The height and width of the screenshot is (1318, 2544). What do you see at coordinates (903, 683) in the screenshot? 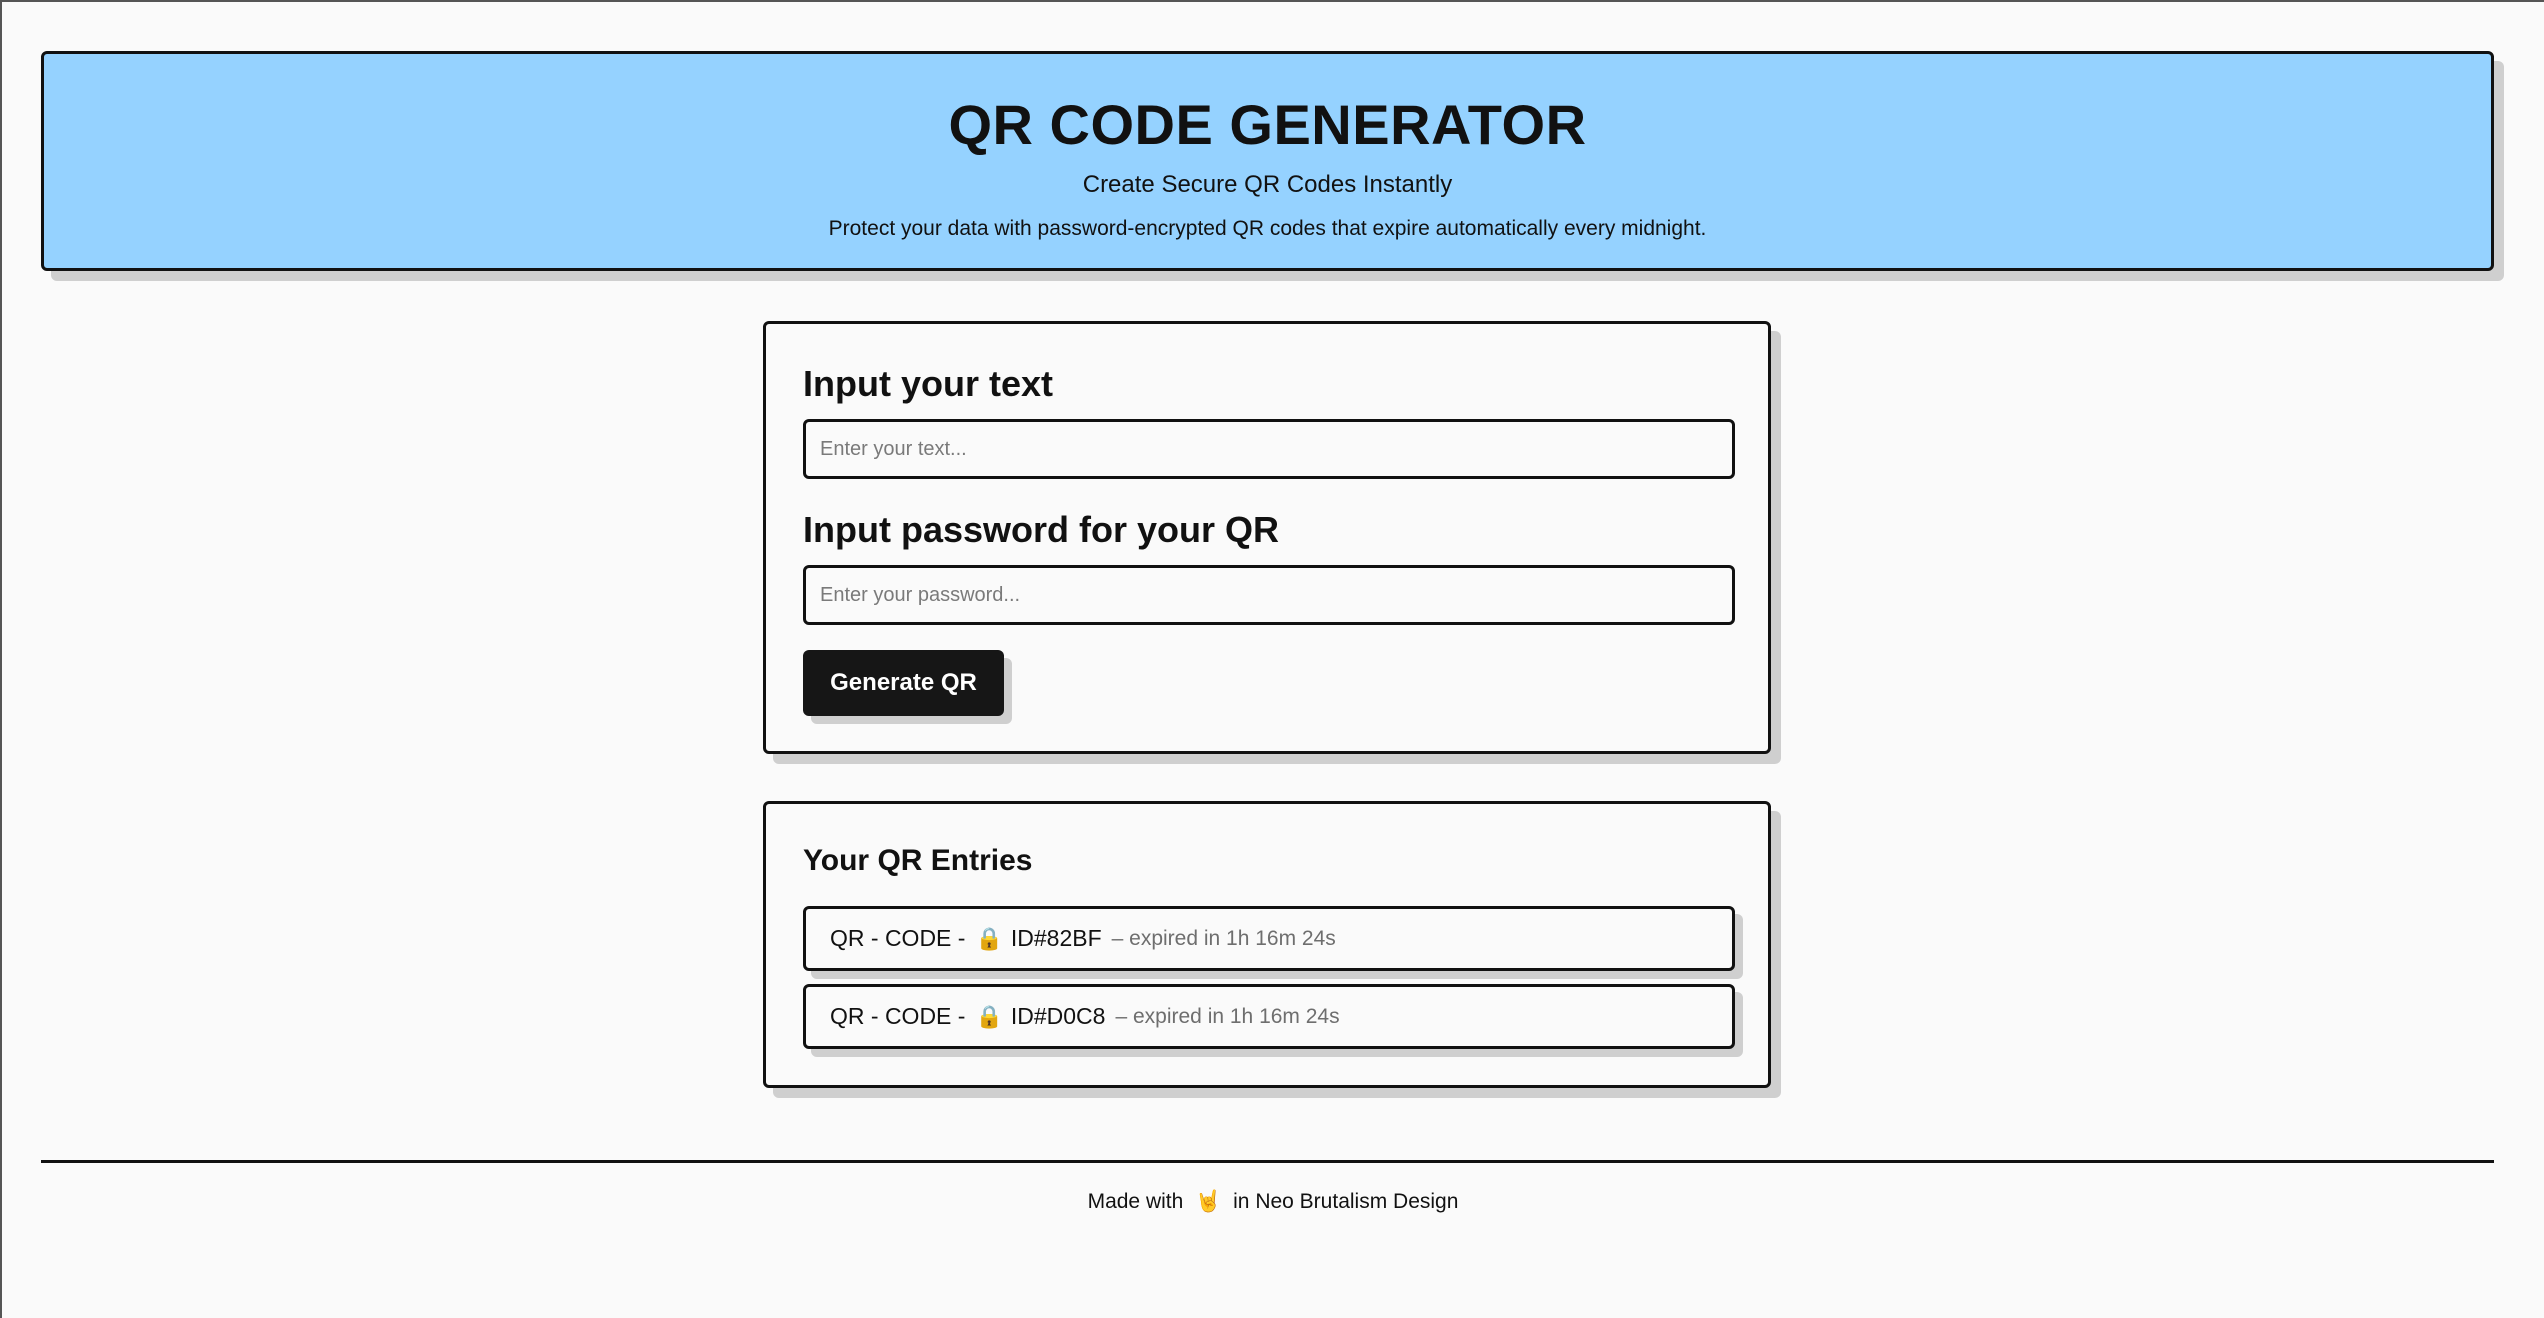
I see `generate-qr-button: Generate QR` at bounding box center [903, 683].